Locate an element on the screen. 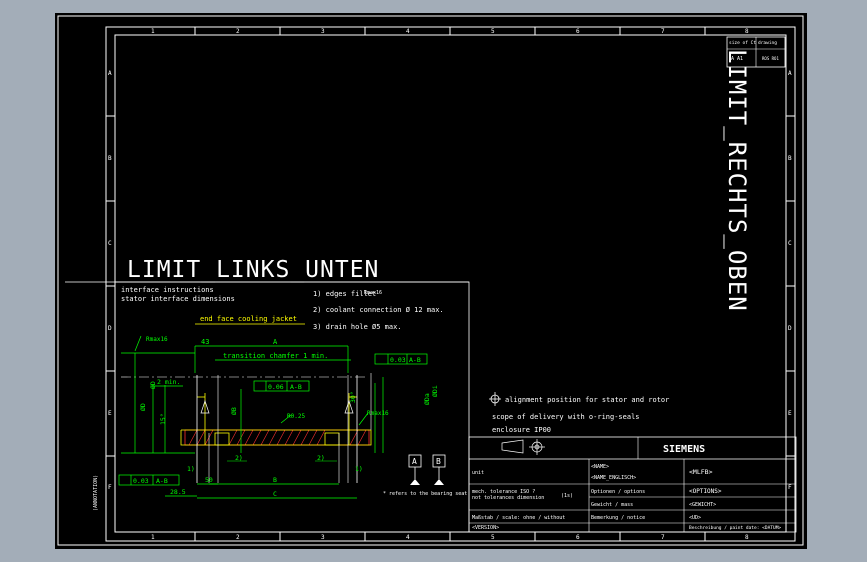 The height and width of the screenshot is (562, 867). dim-C: C is located at coordinates (275, 494).